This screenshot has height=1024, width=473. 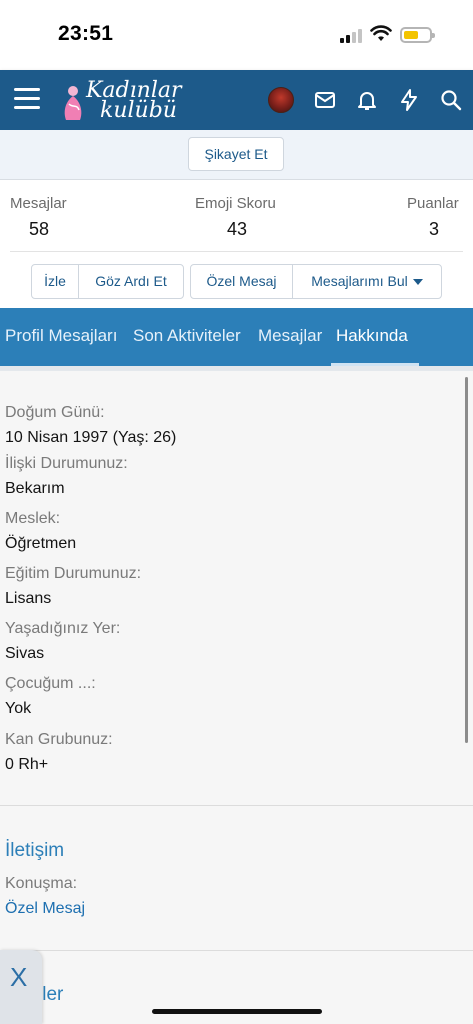 I want to click on blood-type-label: Kan Grubunuz:, so click(x=59, y=739).